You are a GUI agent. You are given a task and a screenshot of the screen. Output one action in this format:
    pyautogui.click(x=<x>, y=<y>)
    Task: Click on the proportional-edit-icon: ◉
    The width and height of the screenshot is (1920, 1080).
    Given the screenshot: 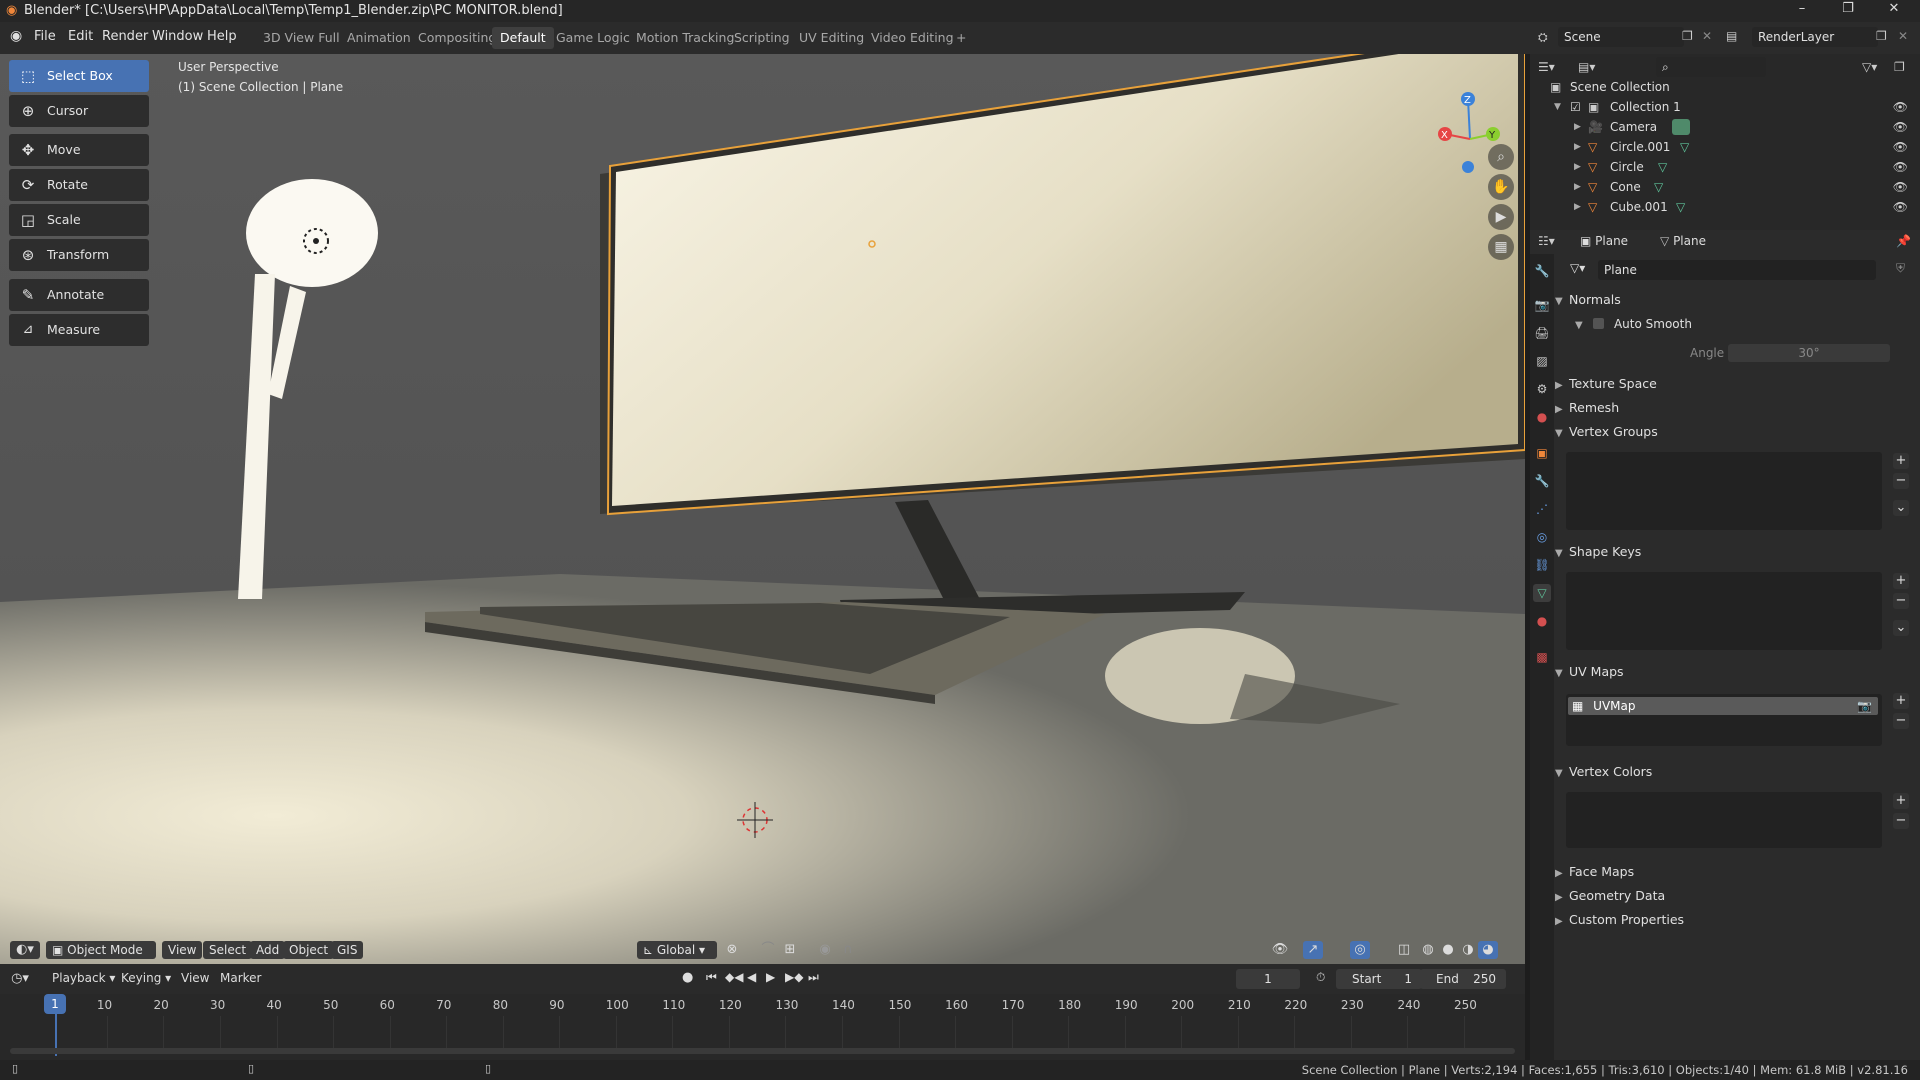 What is the action you would take?
    pyautogui.click(x=825, y=950)
    